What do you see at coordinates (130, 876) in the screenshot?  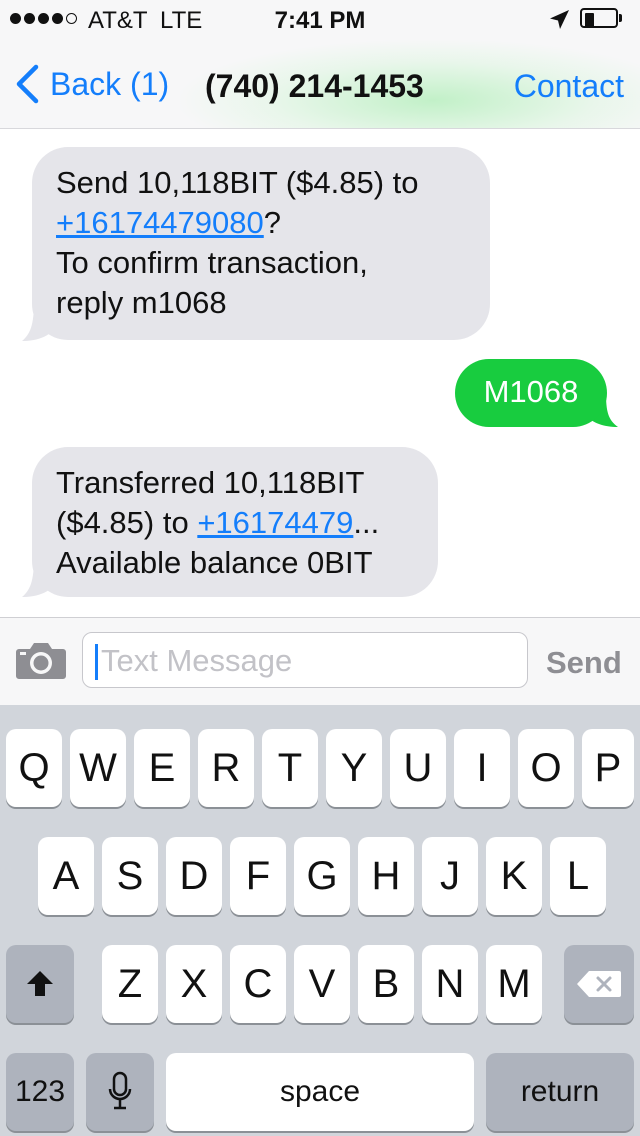 I see `key-s: S` at bounding box center [130, 876].